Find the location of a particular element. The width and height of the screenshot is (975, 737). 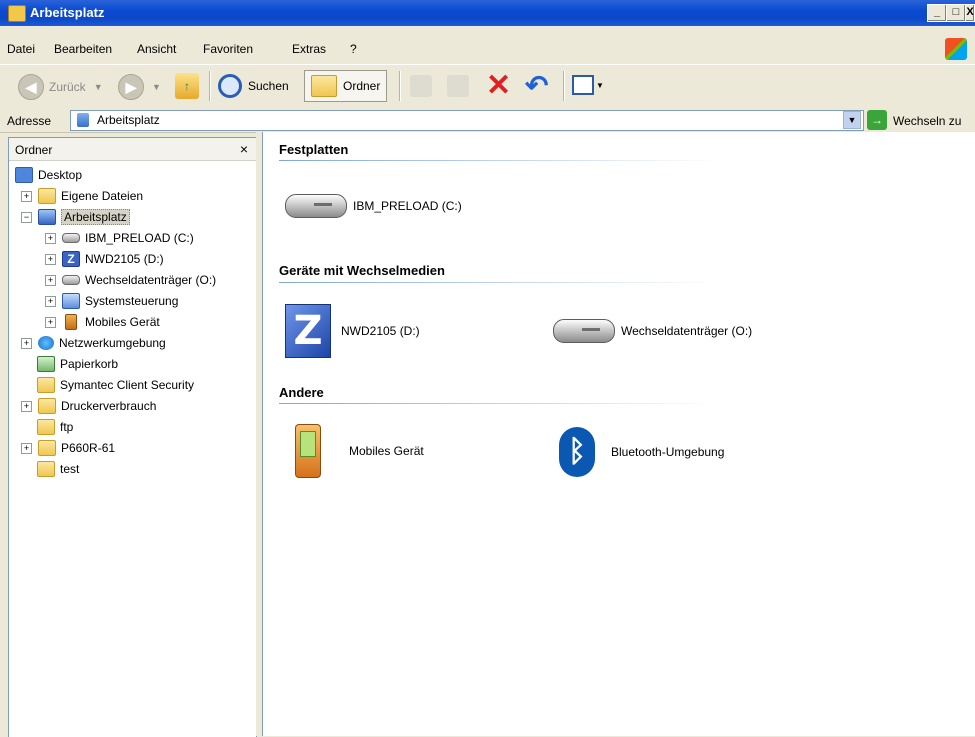

menu-bearbeiten: Bearbeiten is located at coordinates (83, 49).